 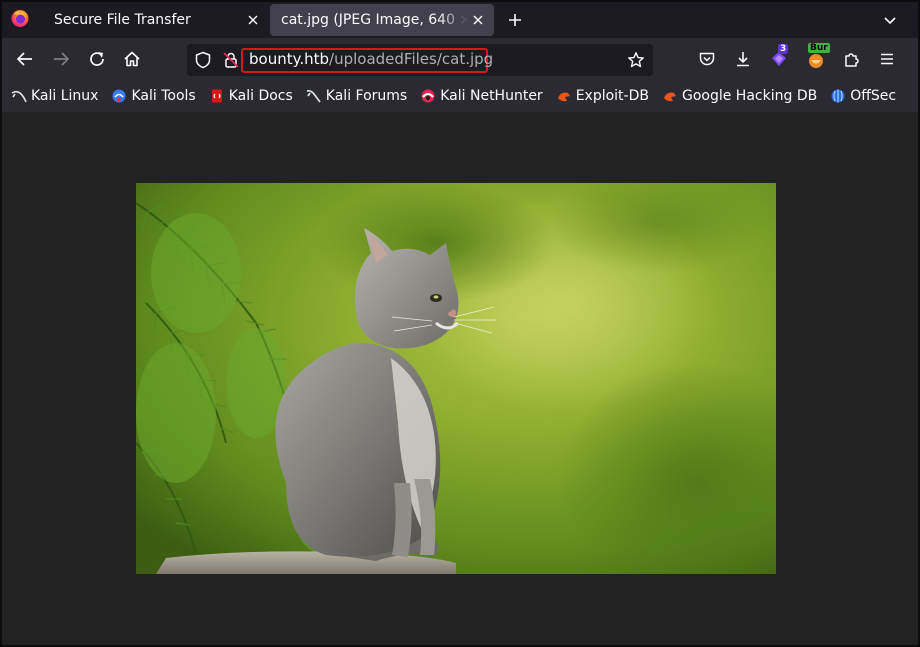 I want to click on url-path: /uploadedFiles/cat.jpg, so click(x=411, y=59).